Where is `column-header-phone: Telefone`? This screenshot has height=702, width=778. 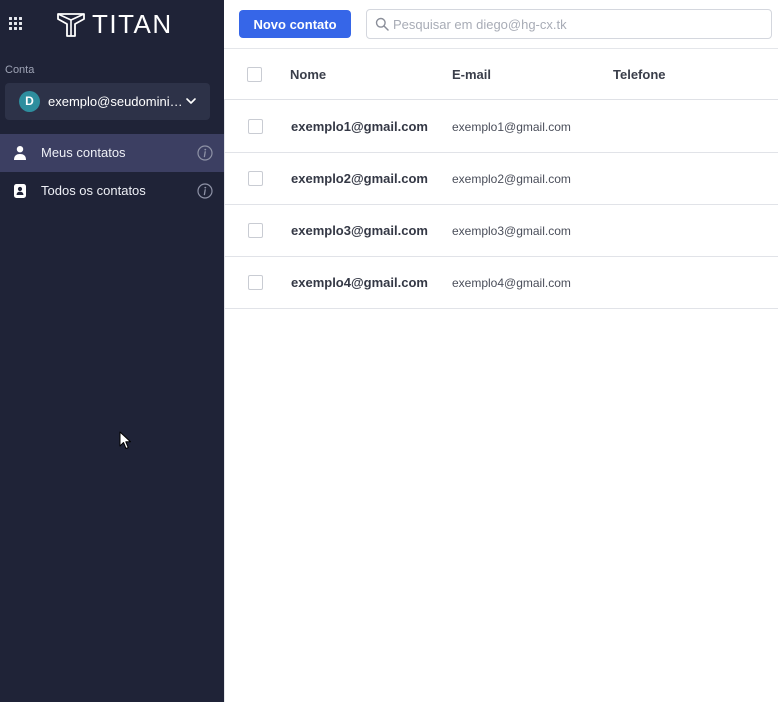
column-header-phone: Telefone is located at coordinates (639, 75).